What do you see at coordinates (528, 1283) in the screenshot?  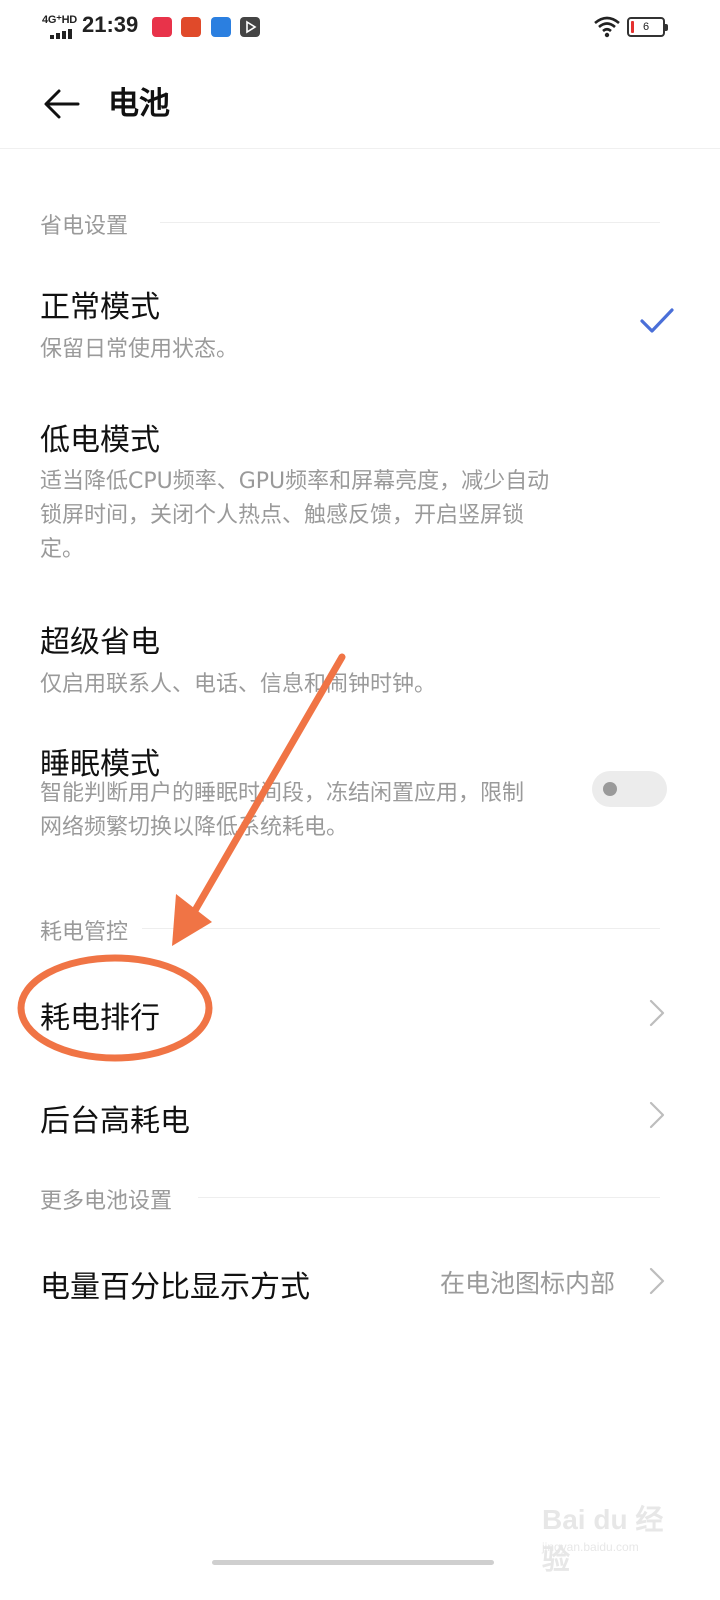 I see `percent-display-value: 在电池图标内部` at bounding box center [528, 1283].